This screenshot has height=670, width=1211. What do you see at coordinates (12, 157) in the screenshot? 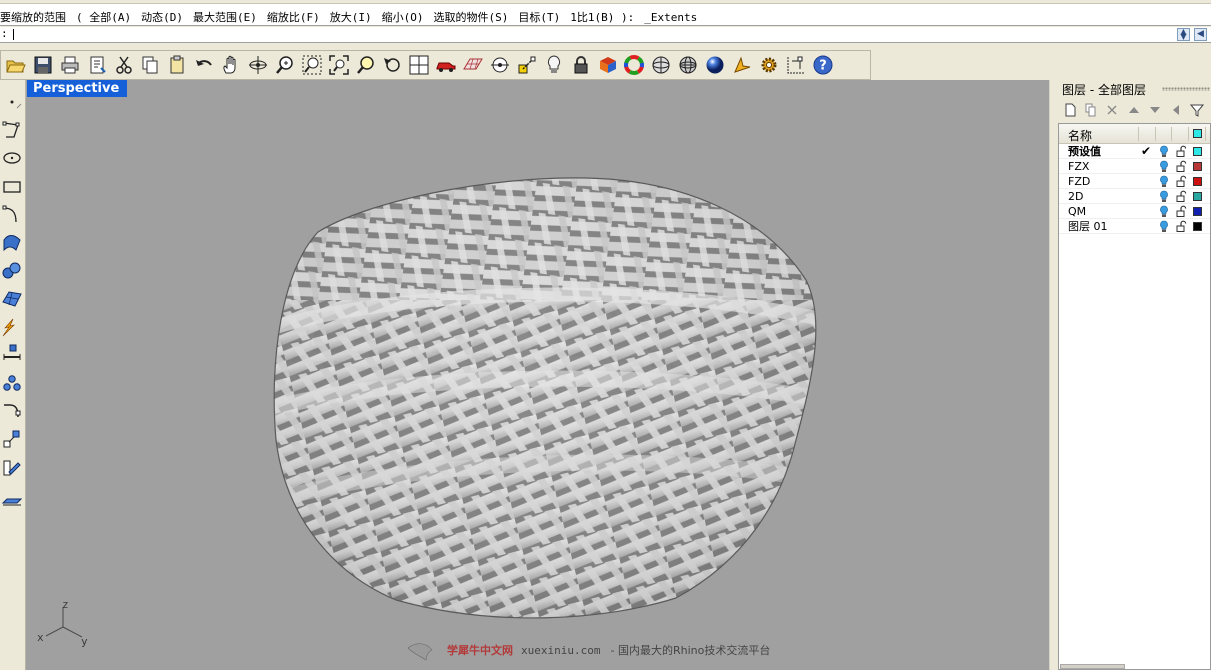
I see `circle-icon` at bounding box center [12, 157].